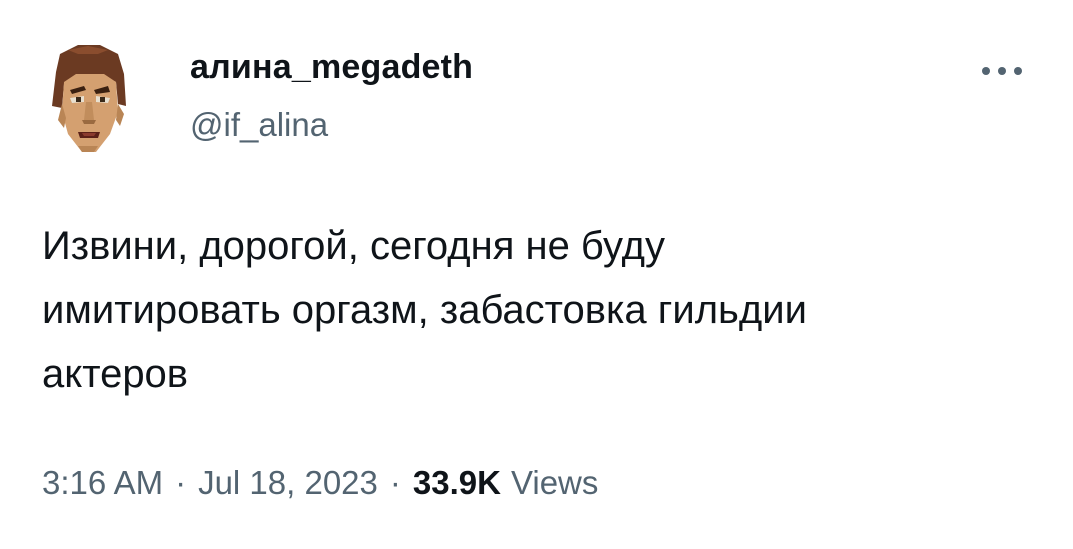 Image resolution: width=1073 pixels, height=549 pixels. I want to click on more-horizontal-icon, so click(1002, 71).